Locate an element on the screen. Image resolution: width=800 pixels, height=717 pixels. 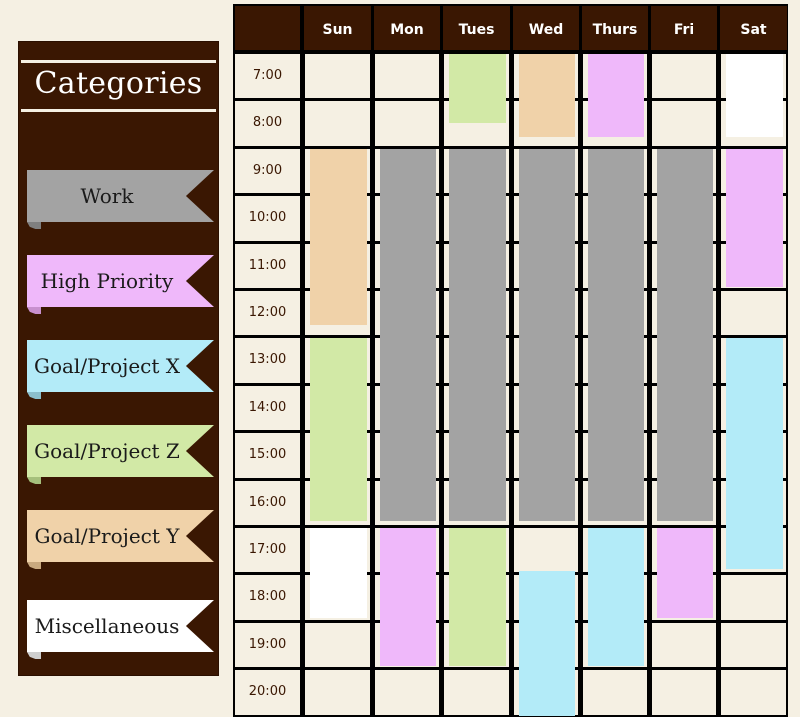
time-label: 13:00 is located at coordinates (267, 360).